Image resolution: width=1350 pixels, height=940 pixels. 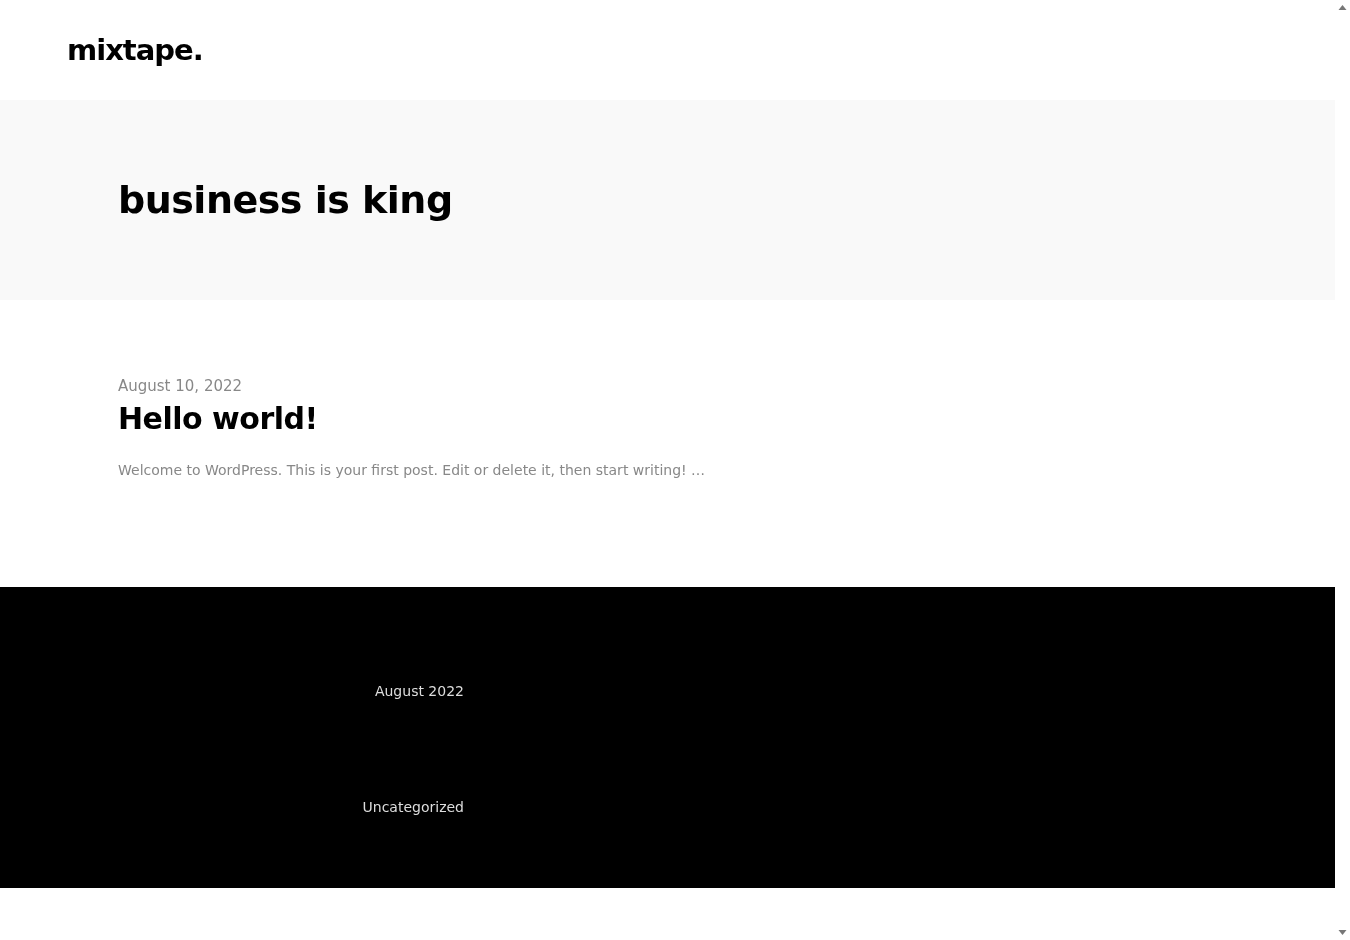 What do you see at coordinates (726, 418) in the screenshot?
I see `post-title: Hello world!` at bounding box center [726, 418].